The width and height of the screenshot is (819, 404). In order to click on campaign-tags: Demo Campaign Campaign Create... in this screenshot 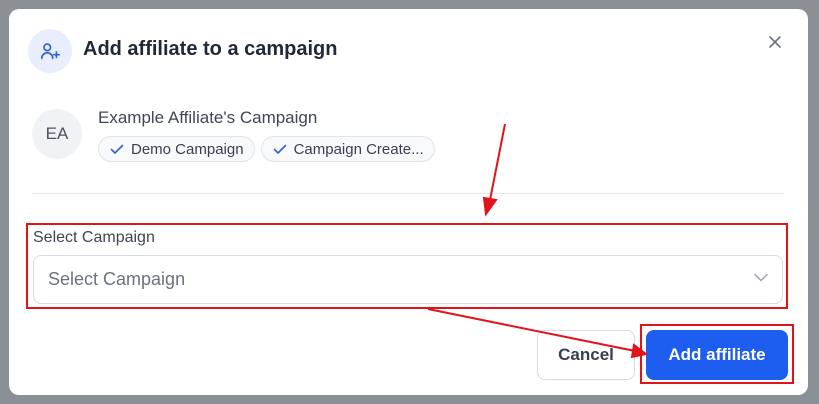, I will do `click(266, 149)`.